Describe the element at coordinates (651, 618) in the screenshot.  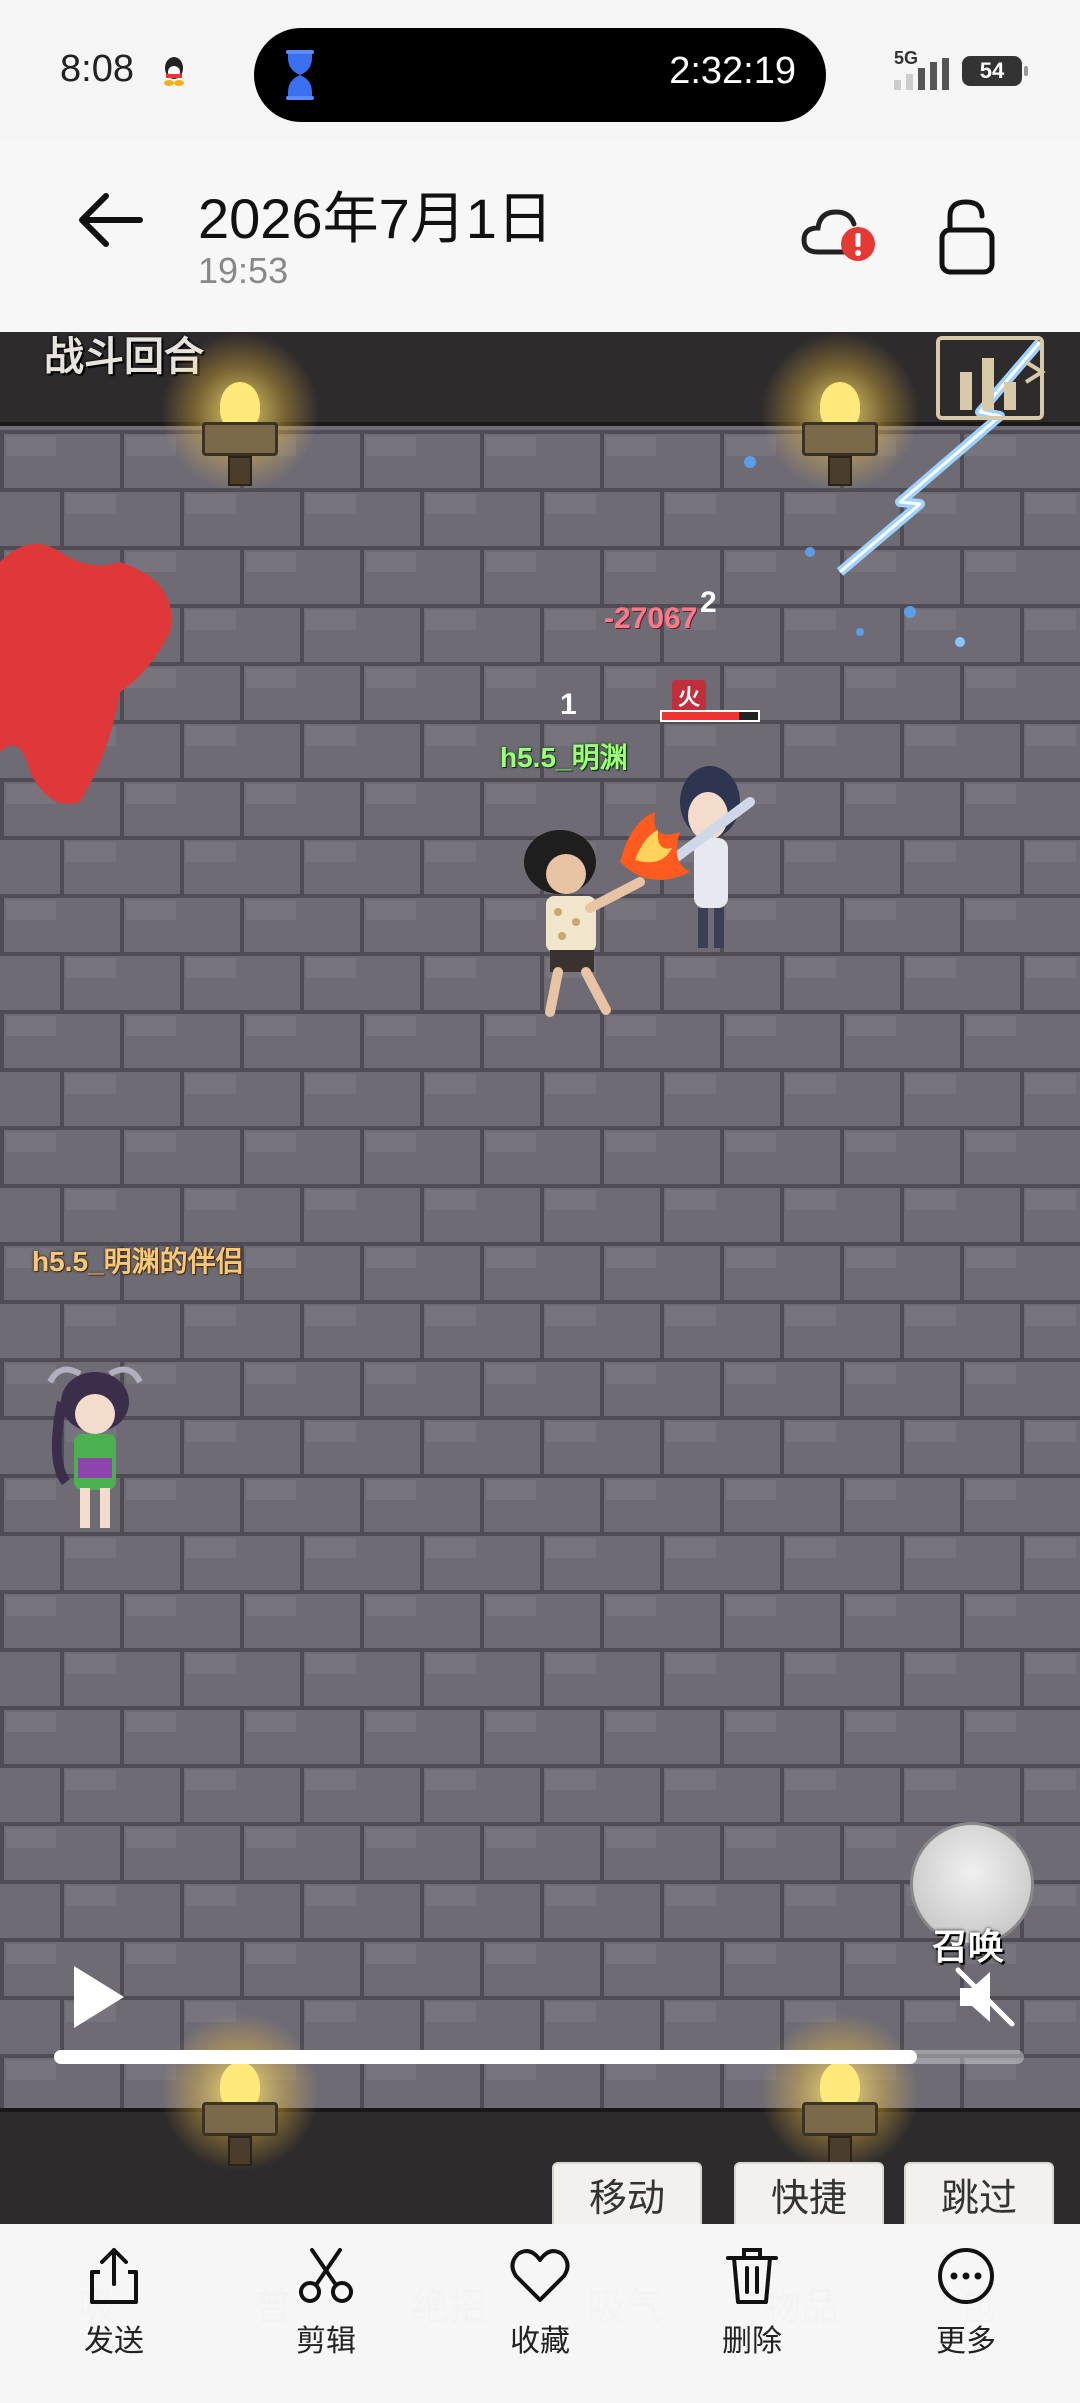
I see `damage-number: -27067` at that location.